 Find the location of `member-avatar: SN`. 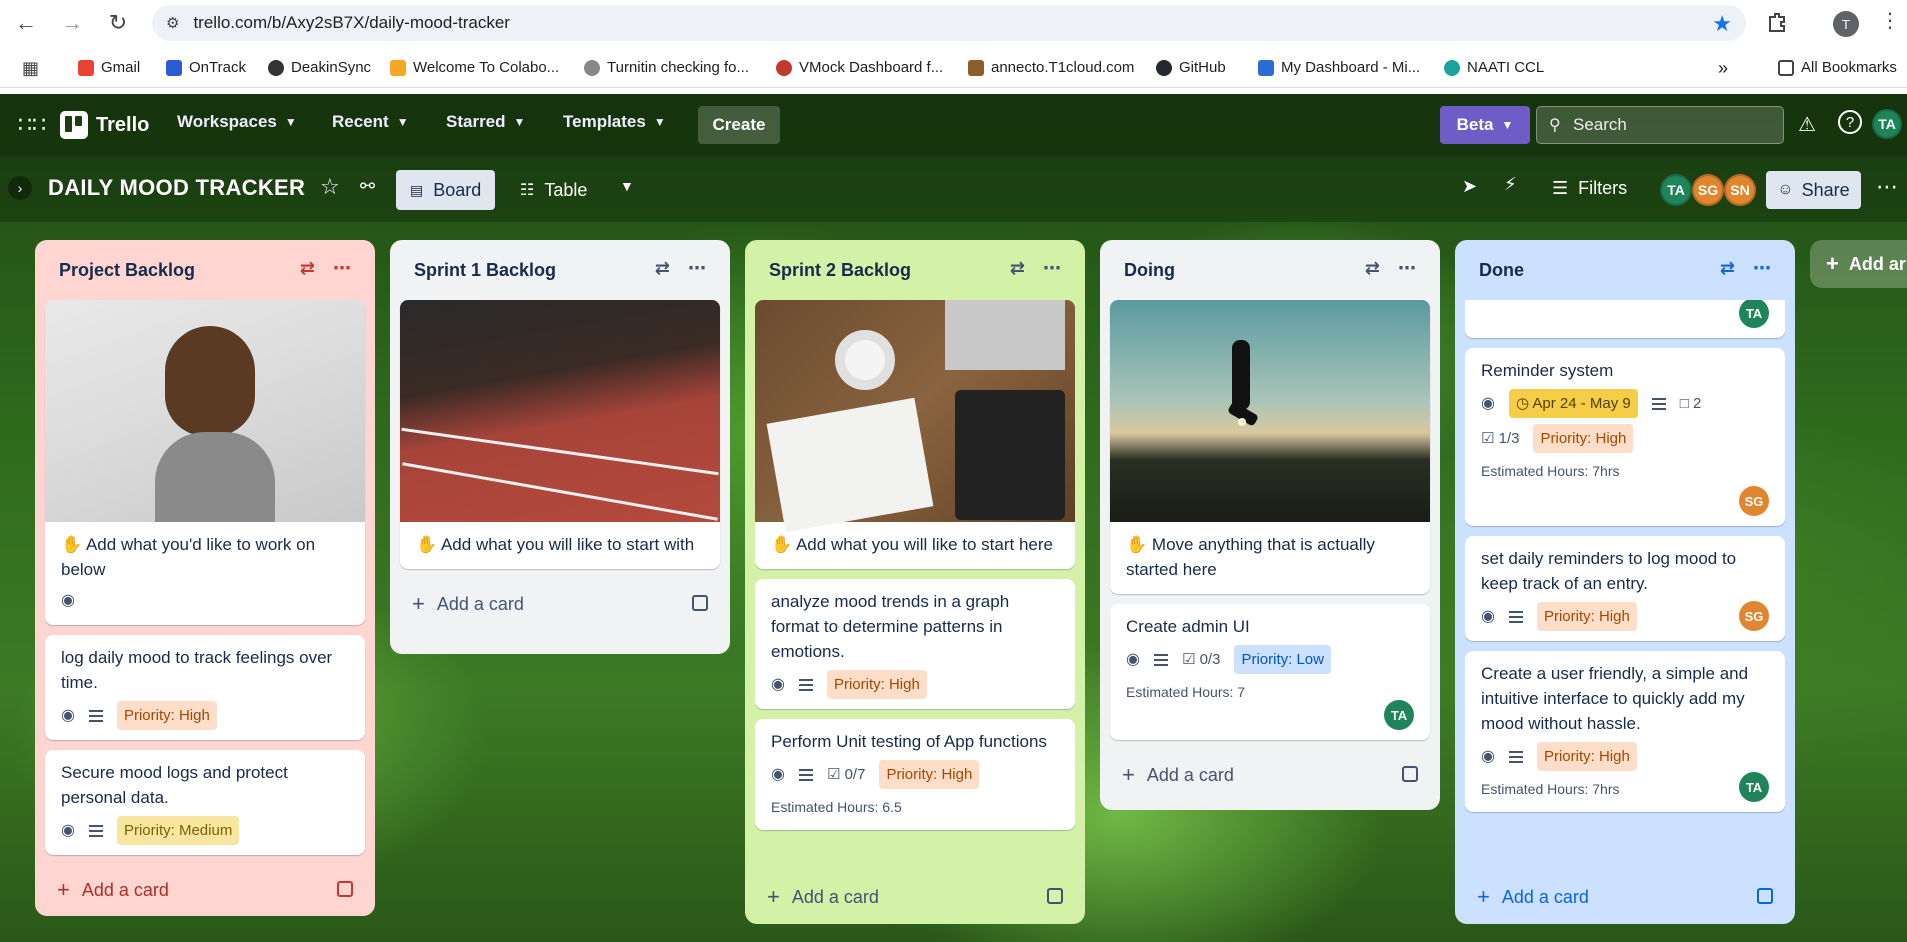

member-avatar: SN is located at coordinates (1740, 190).